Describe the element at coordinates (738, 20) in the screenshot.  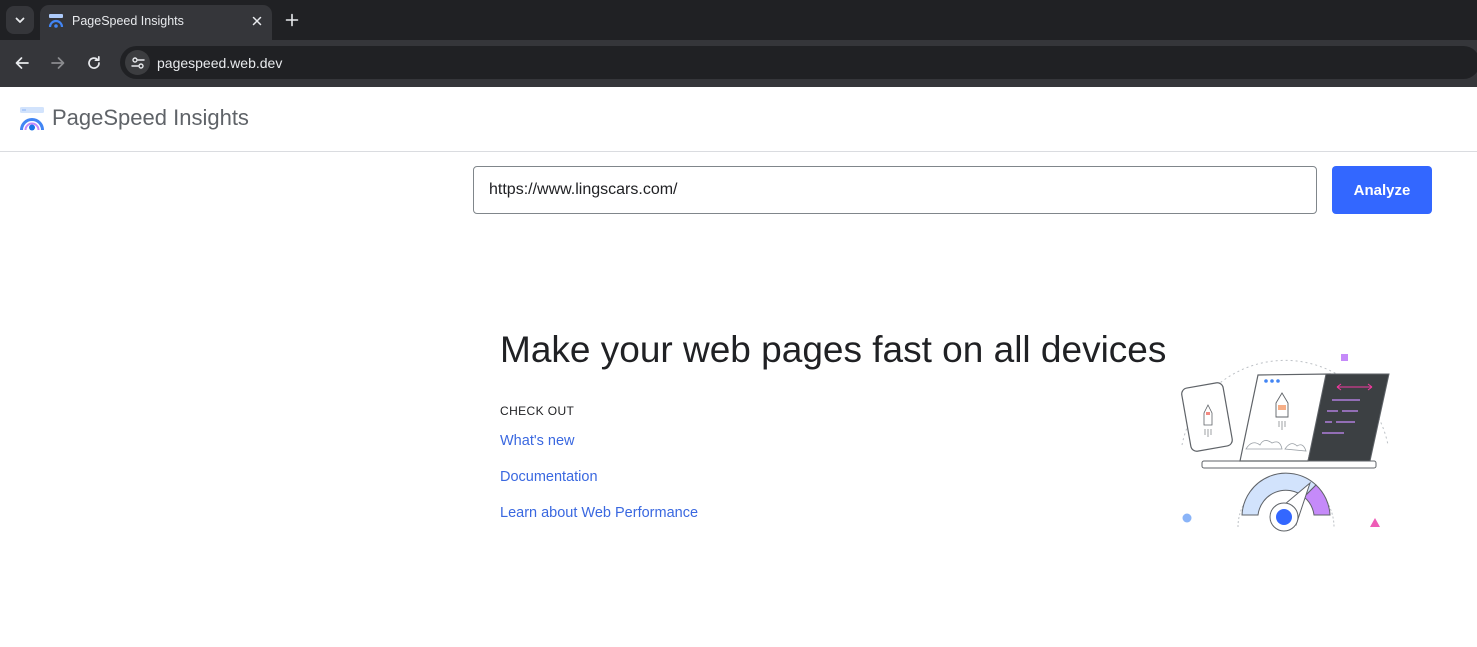
I see `browser-tab-strip: PageSpeed Insights` at that location.